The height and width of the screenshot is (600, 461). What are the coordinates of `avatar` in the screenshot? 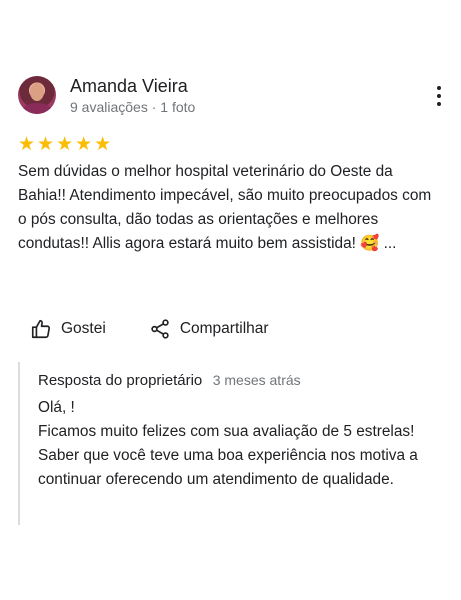 It's located at (37, 95).